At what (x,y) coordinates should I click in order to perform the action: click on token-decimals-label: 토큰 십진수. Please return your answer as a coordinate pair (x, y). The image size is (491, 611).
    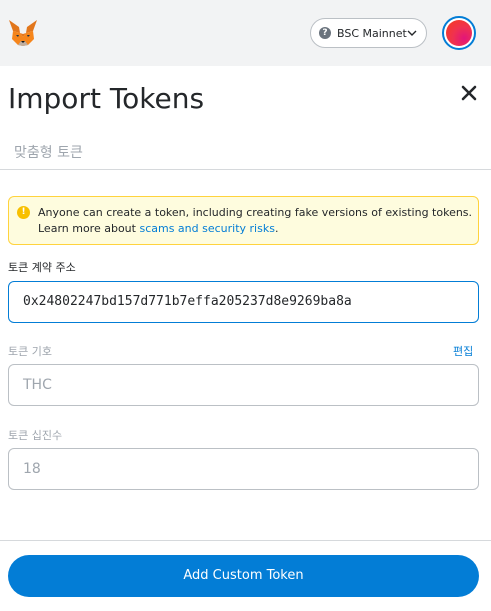
    Looking at the image, I should click on (35, 435).